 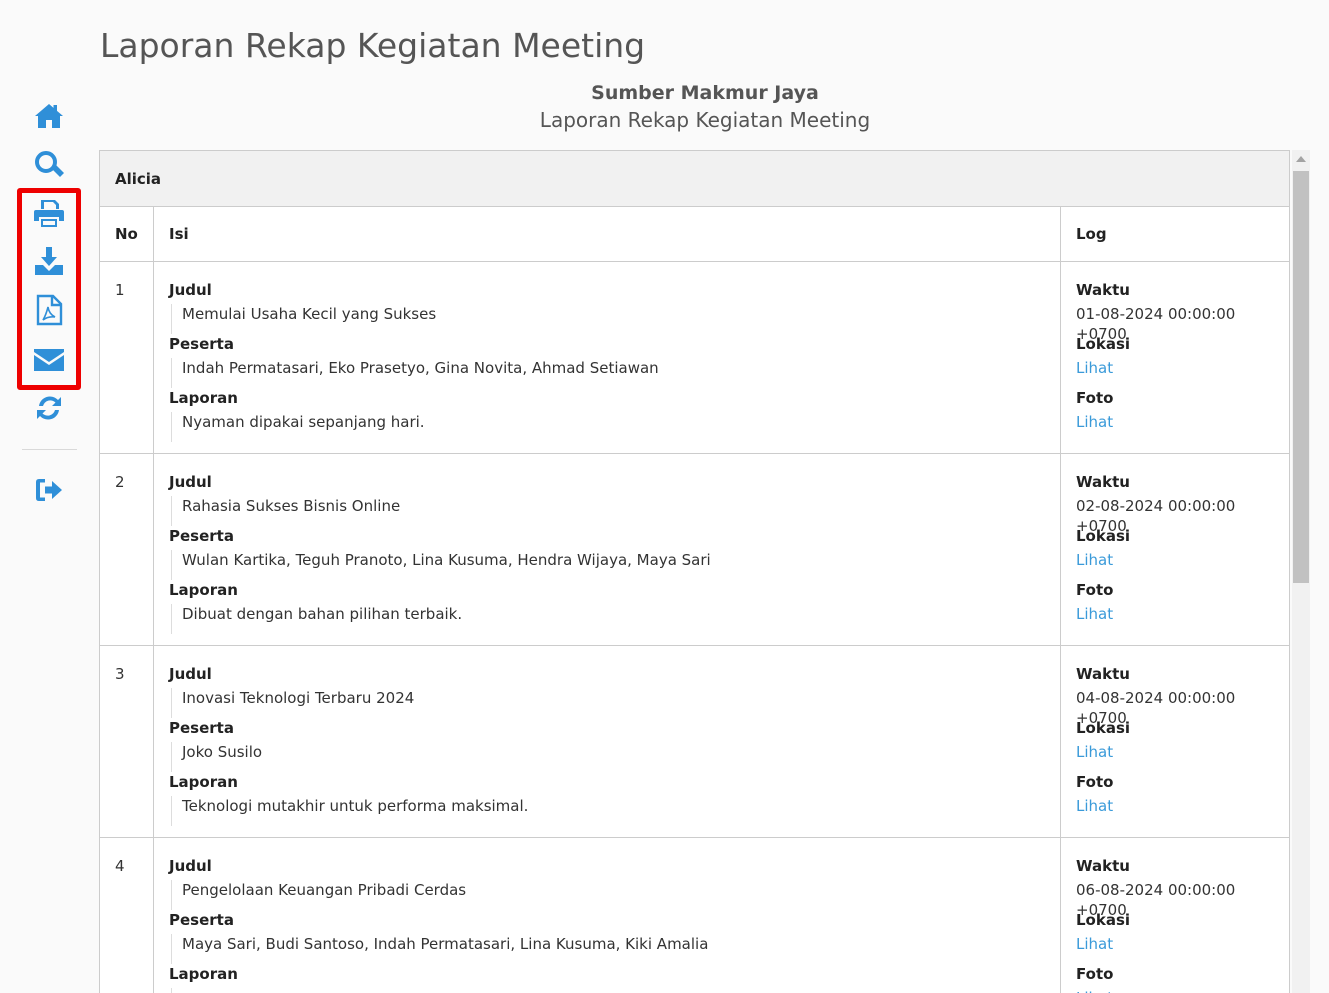 I want to click on refresh-button, so click(x=49, y=408).